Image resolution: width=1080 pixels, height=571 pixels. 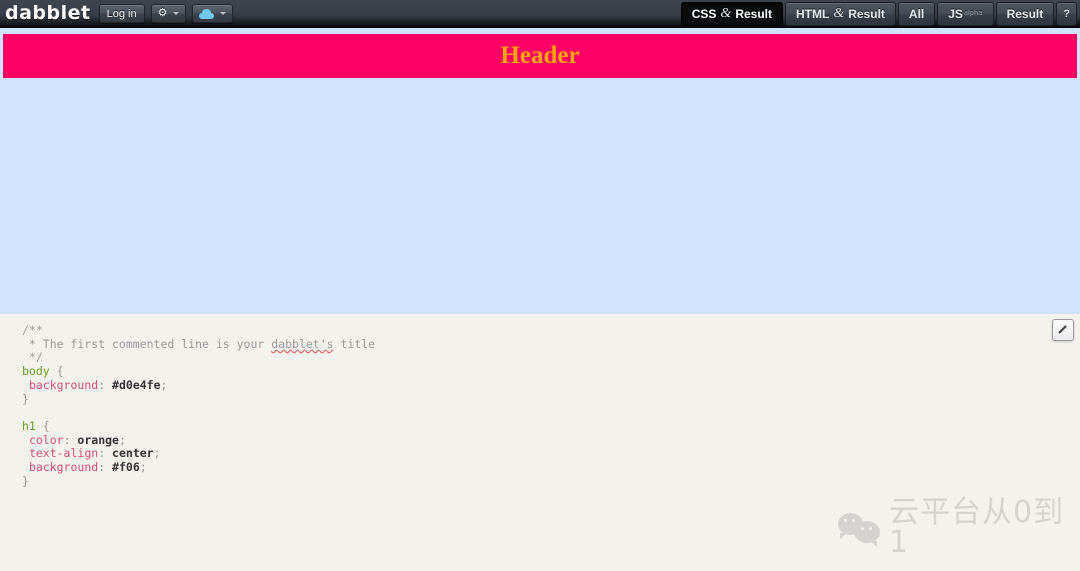 I want to click on code-selector-body: body, so click(x=36, y=371).